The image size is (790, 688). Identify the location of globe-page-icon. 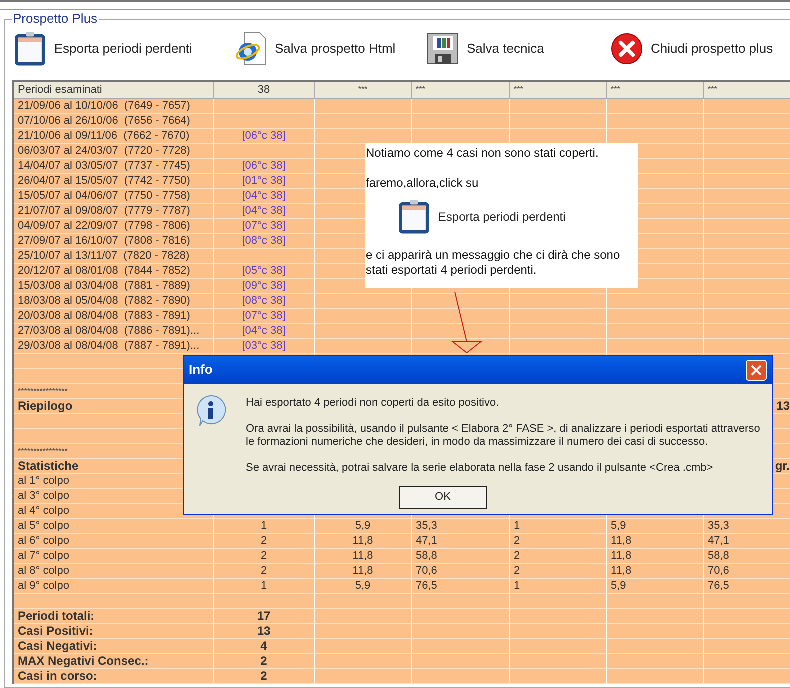
(251, 49).